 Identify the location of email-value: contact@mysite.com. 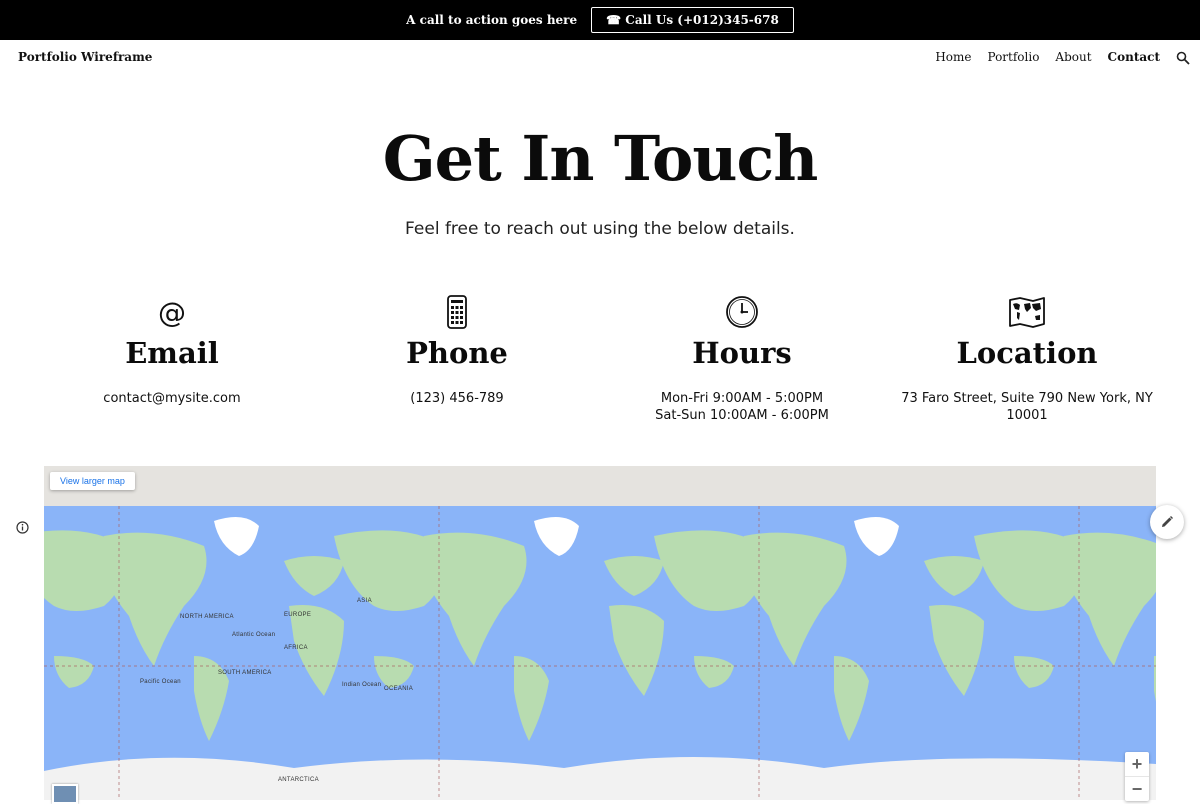
(172, 398).